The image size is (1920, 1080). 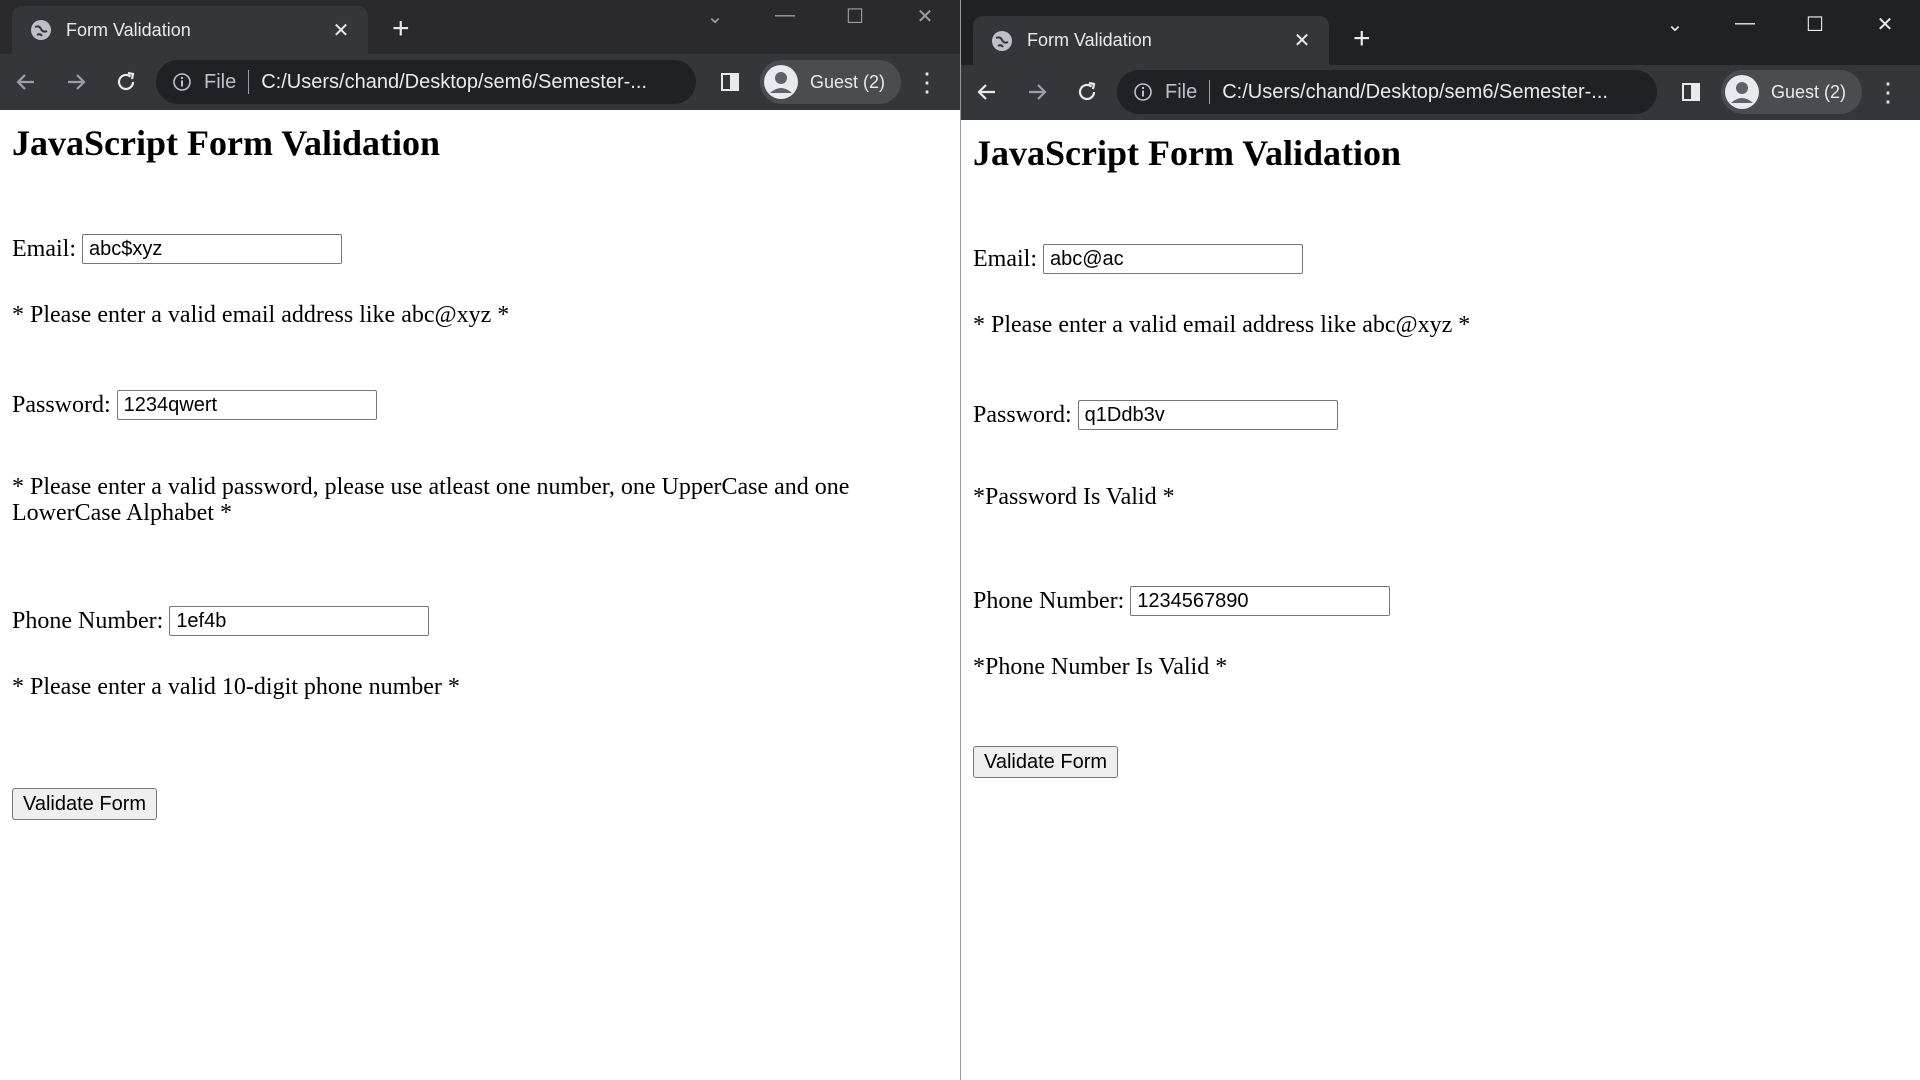 What do you see at coordinates (1074, 497) in the screenshot?
I see `password-message: *Password Is Valid *` at bounding box center [1074, 497].